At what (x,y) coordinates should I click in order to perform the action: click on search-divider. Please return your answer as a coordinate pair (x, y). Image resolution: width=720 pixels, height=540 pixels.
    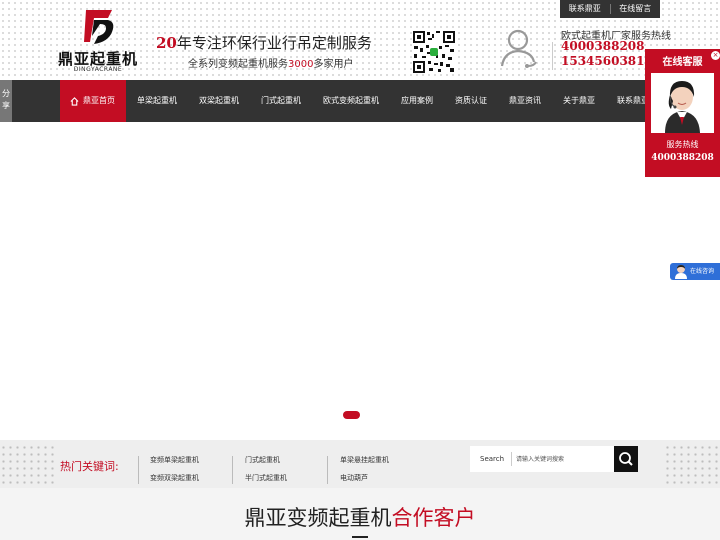
    Looking at the image, I should click on (511, 459).